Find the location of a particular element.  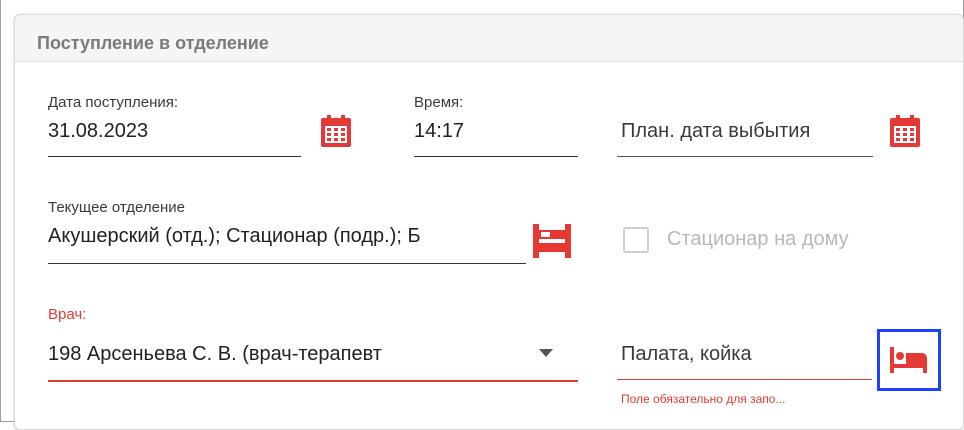

ward-bed-underline is located at coordinates (744, 379).